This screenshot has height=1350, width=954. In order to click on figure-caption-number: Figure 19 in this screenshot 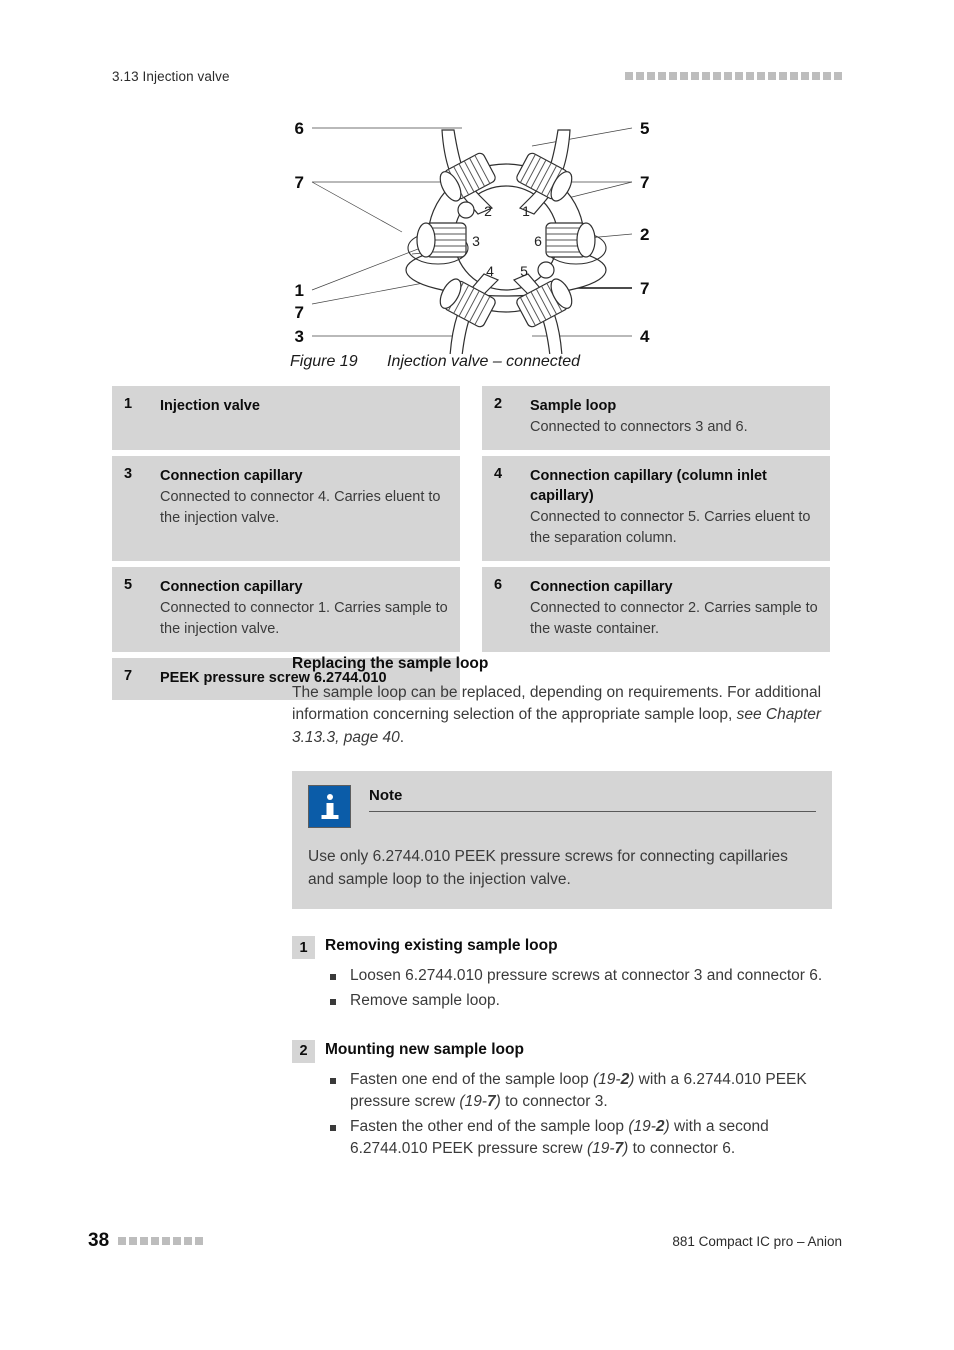, I will do `click(324, 361)`.